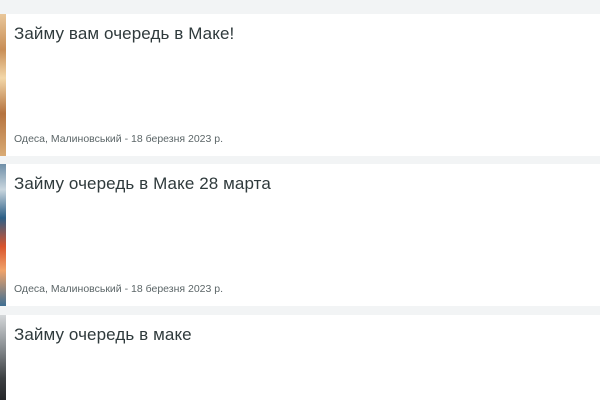 The image size is (600, 400). What do you see at coordinates (103, 335) in the screenshot?
I see `listing-title: Займу очередь в маке` at bounding box center [103, 335].